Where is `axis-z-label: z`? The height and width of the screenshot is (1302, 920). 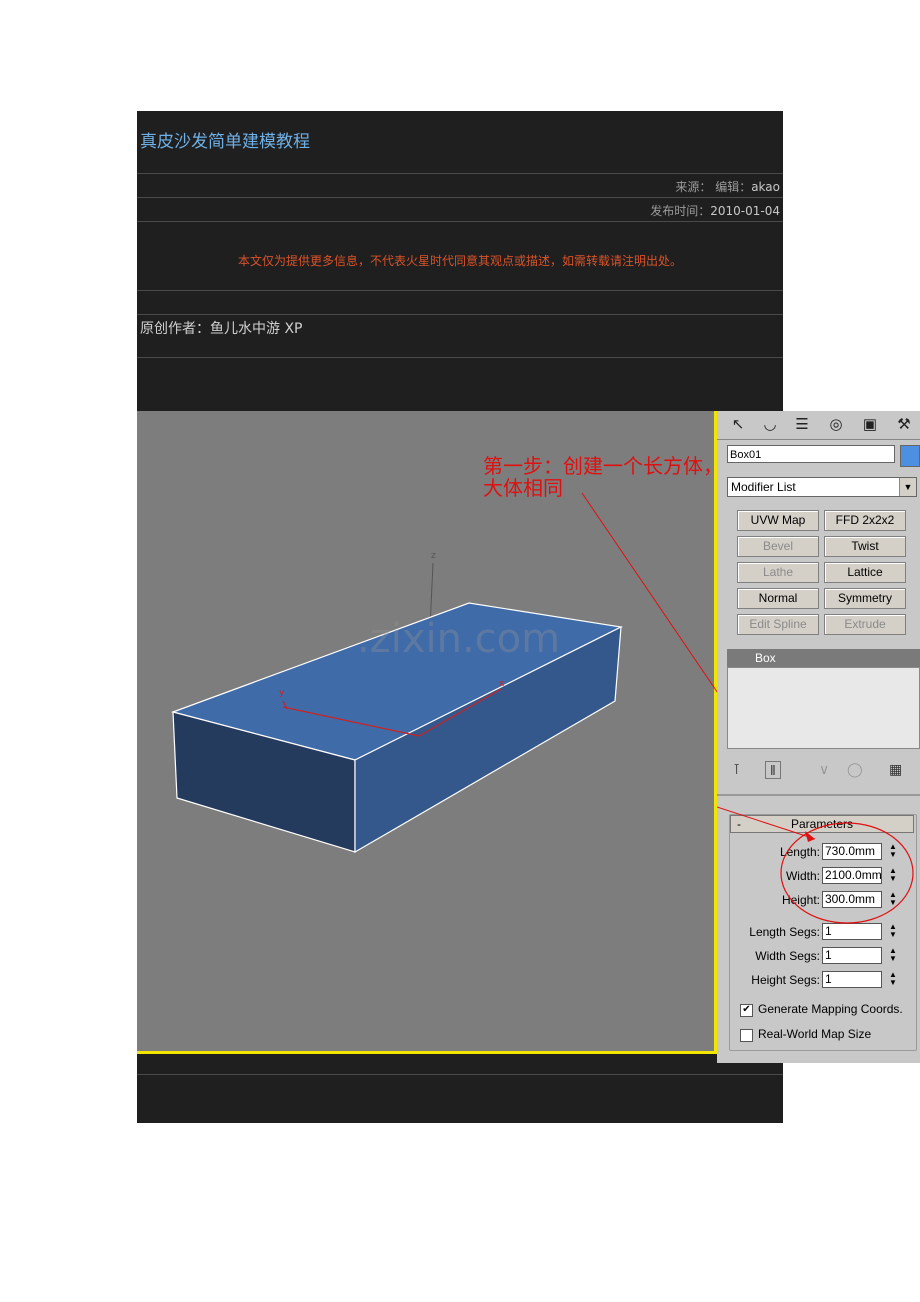
axis-z-label: z is located at coordinates (433, 556).